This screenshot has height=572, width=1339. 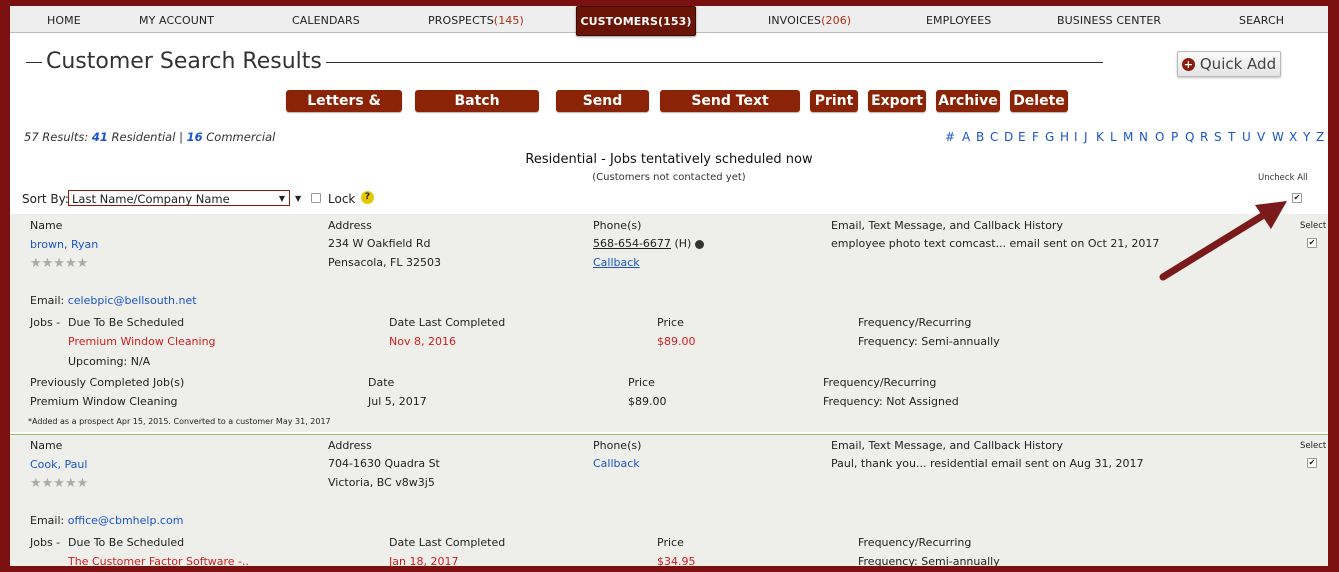 What do you see at coordinates (476, 19) in the screenshot?
I see `nav-prospects: PROSPECTS(145)` at bounding box center [476, 19].